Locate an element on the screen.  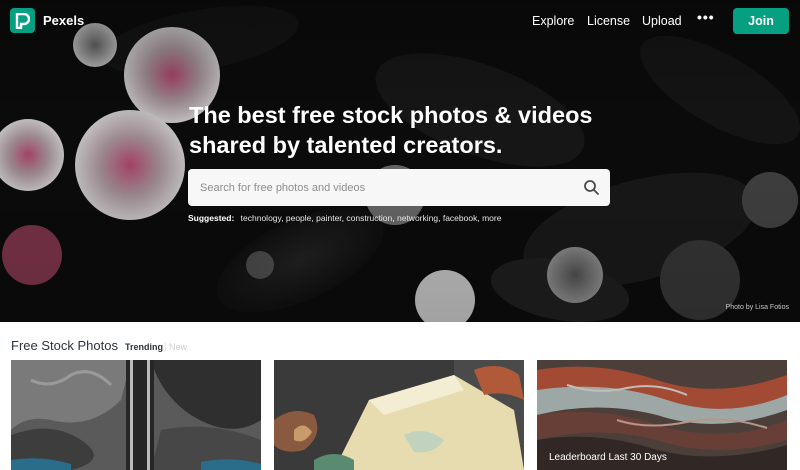
photo-card-aerial-bridge is located at coordinates (136, 415).